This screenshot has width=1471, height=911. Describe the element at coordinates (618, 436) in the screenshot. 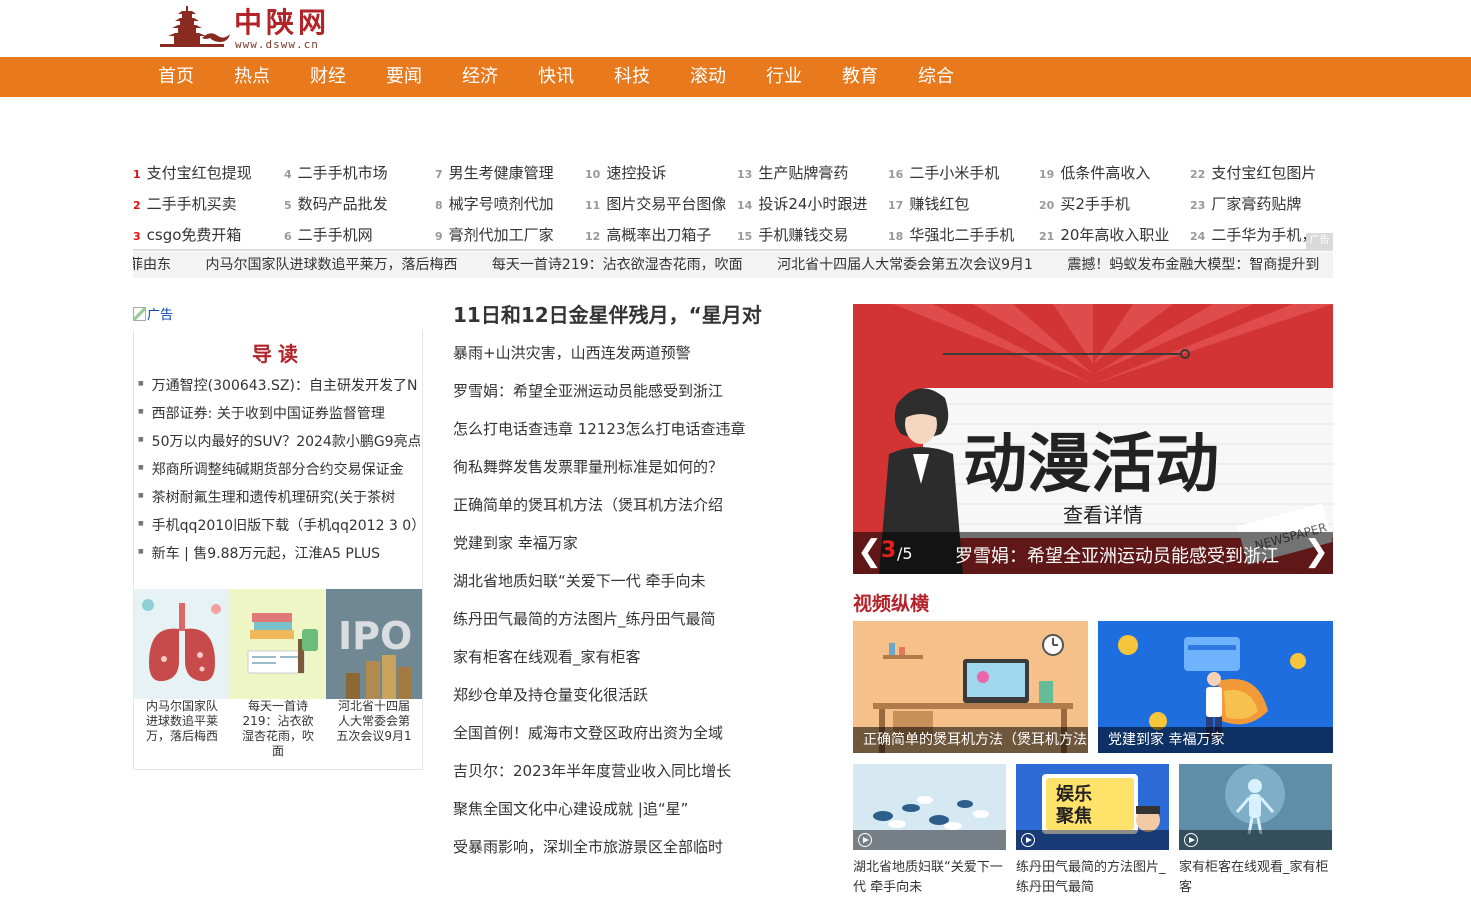

I see `news-item: 怎么打电话查违章 12123怎么打电话查违章` at that location.